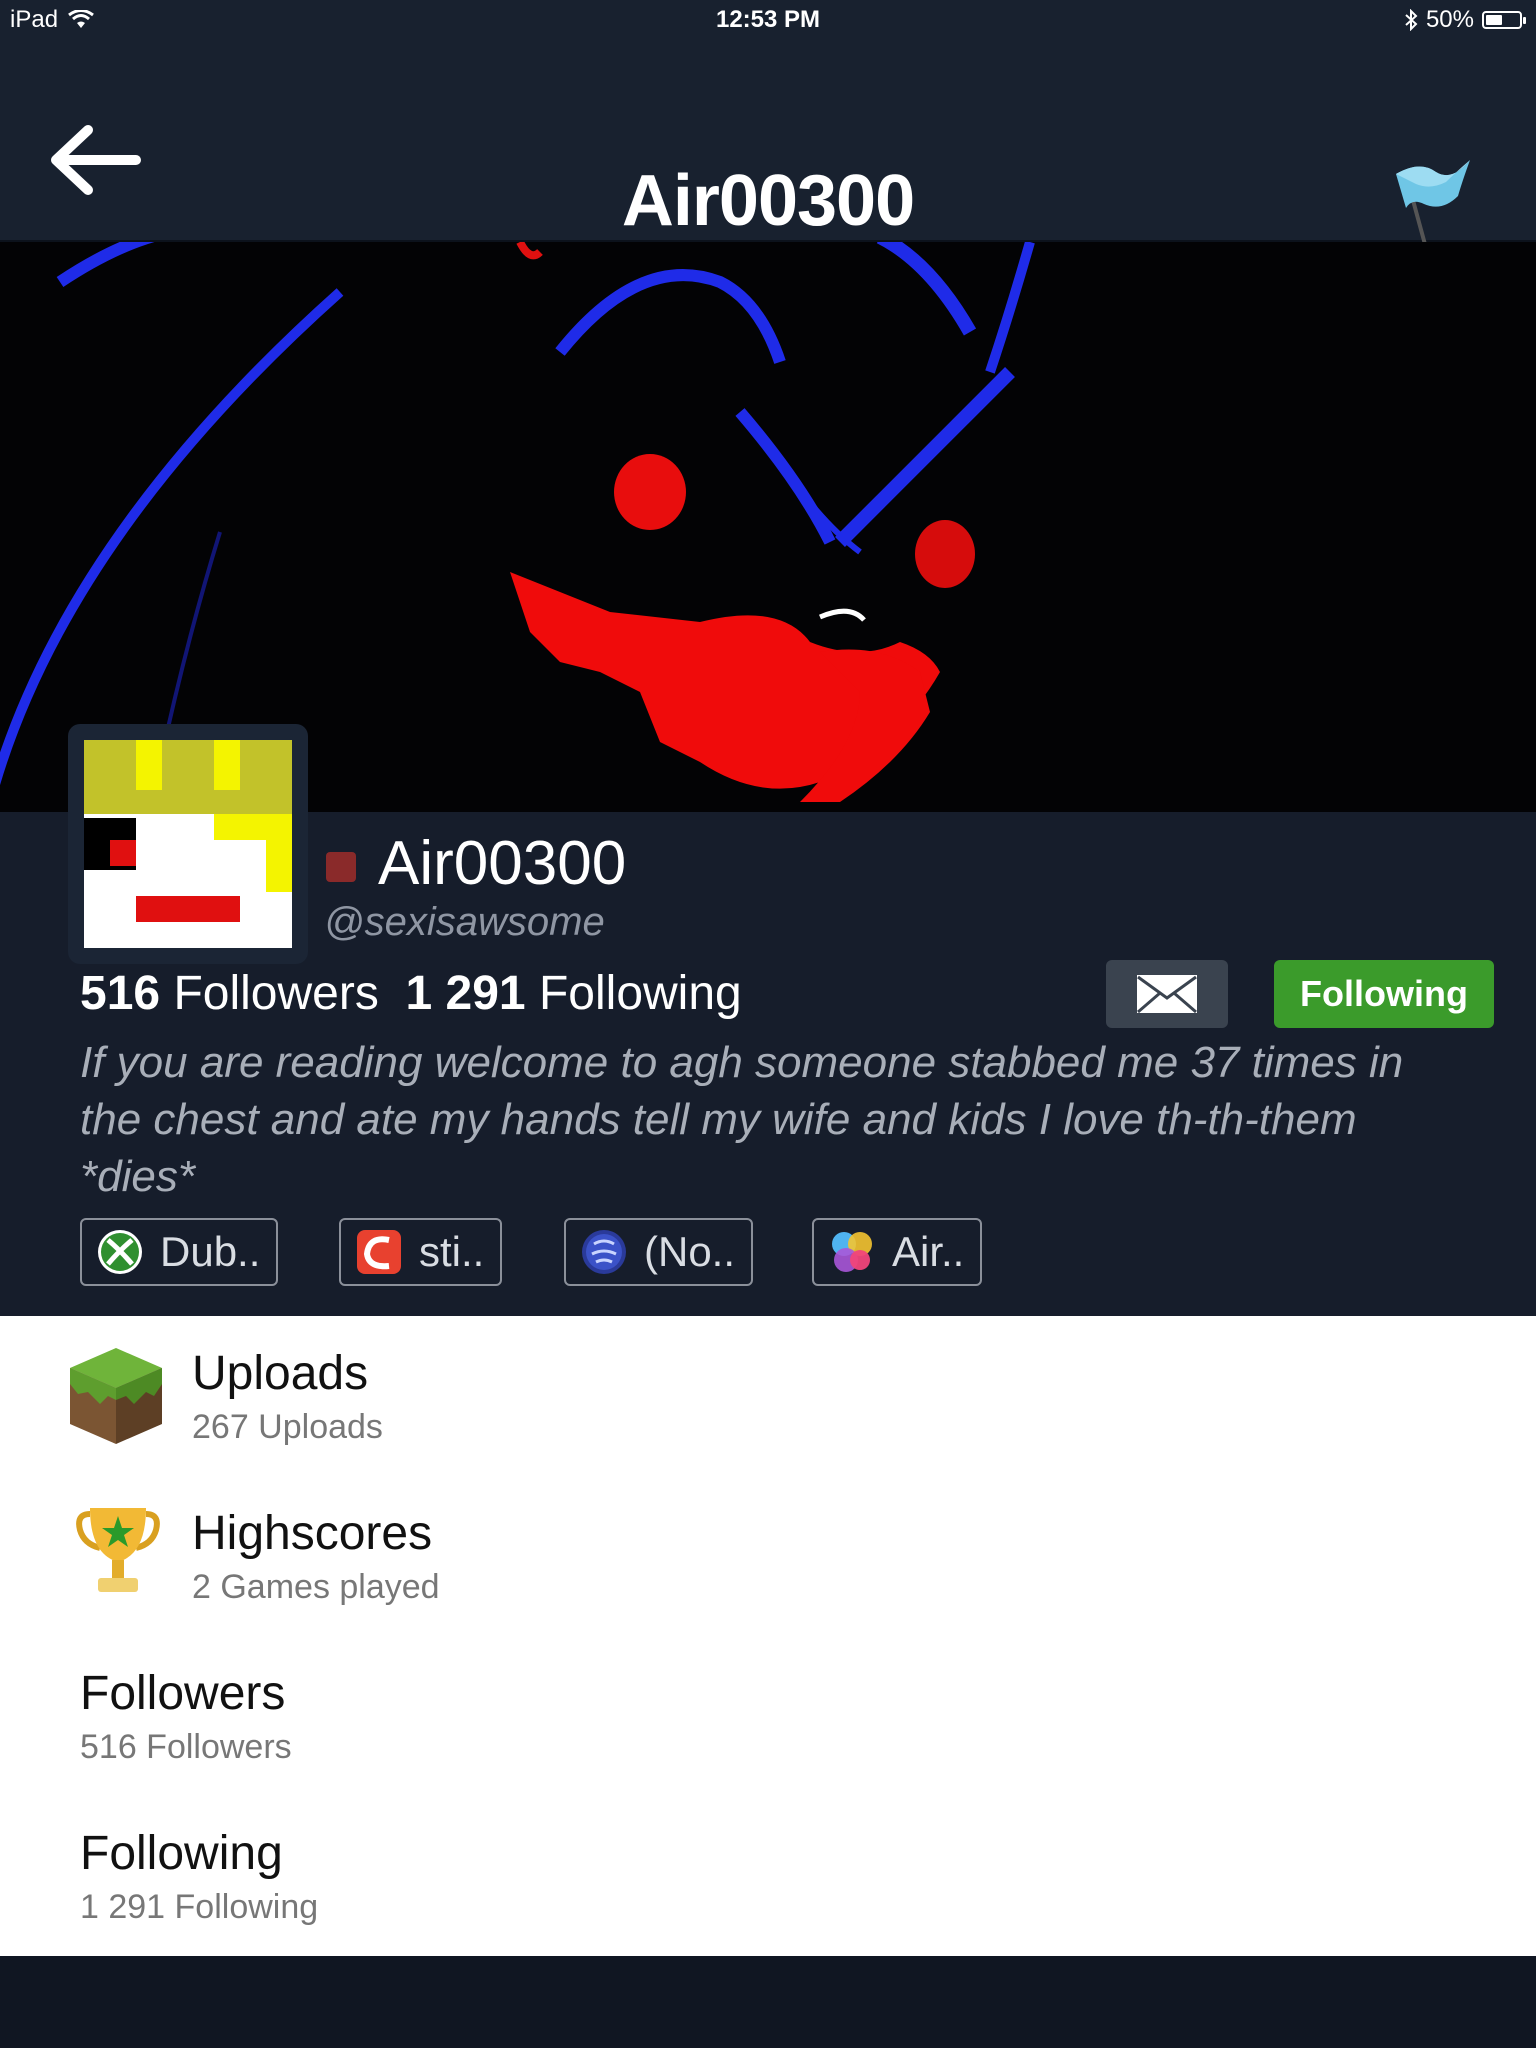 This screenshot has width=1536, height=2048. What do you see at coordinates (116, 1396) in the screenshot?
I see `minecraft-grass-block-icon` at bounding box center [116, 1396].